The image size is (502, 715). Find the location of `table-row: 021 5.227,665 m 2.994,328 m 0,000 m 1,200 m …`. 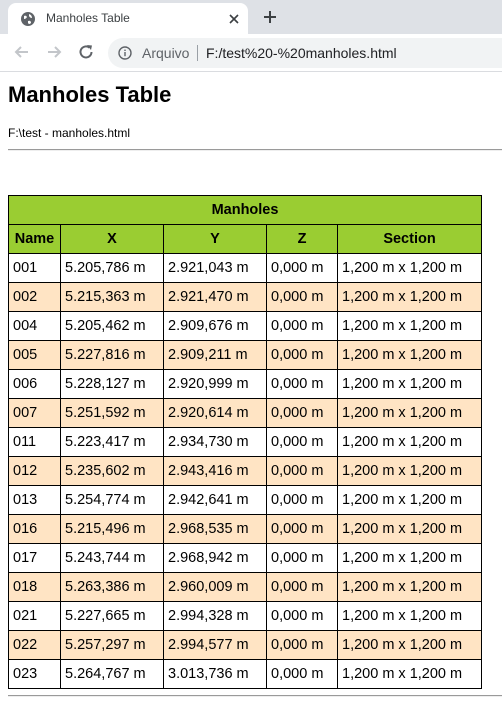

table-row: 021 5.227,665 m 2.994,328 m 0,000 m 1,200 m … is located at coordinates (245, 616).